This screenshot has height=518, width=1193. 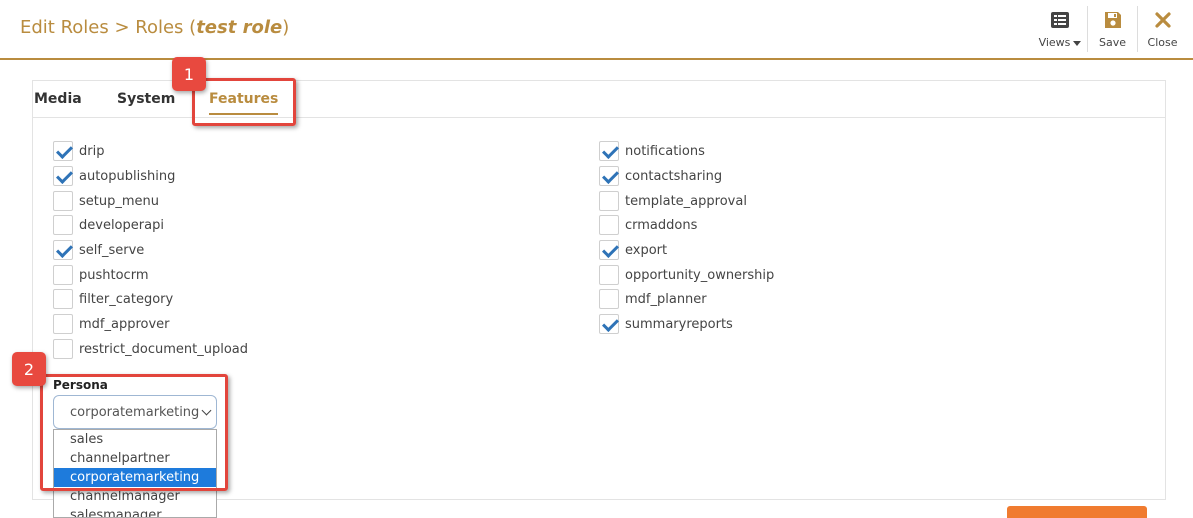 I want to click on close-icon, so click(x=1162, y=20).